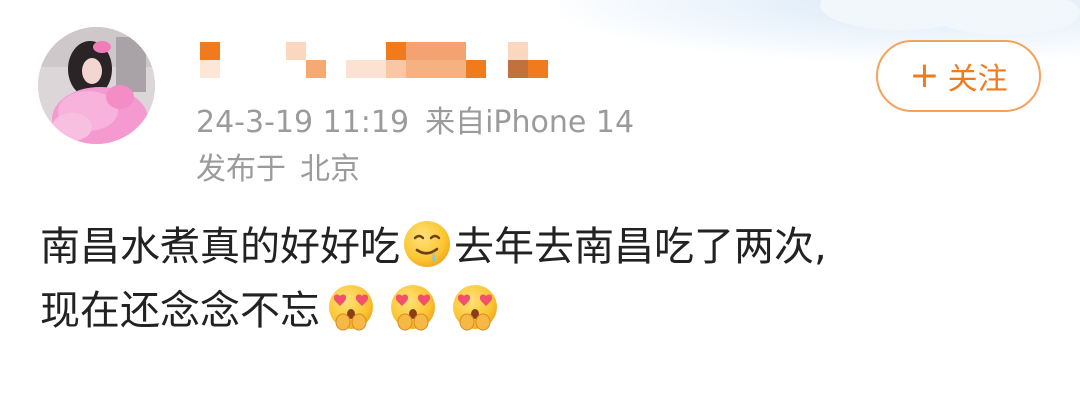 This screenshot has height=404, width=1080. I want to click on drooling-face-emoji, so click(427, 244).